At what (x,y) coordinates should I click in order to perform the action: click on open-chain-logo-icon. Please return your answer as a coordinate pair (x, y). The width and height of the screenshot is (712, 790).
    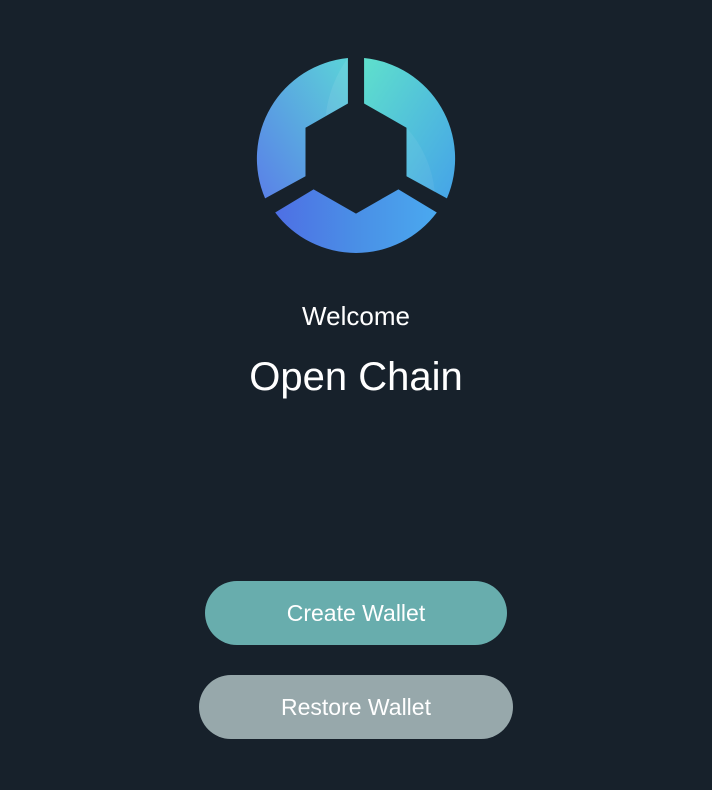
    Looking at the image, I should click on (356, 156).